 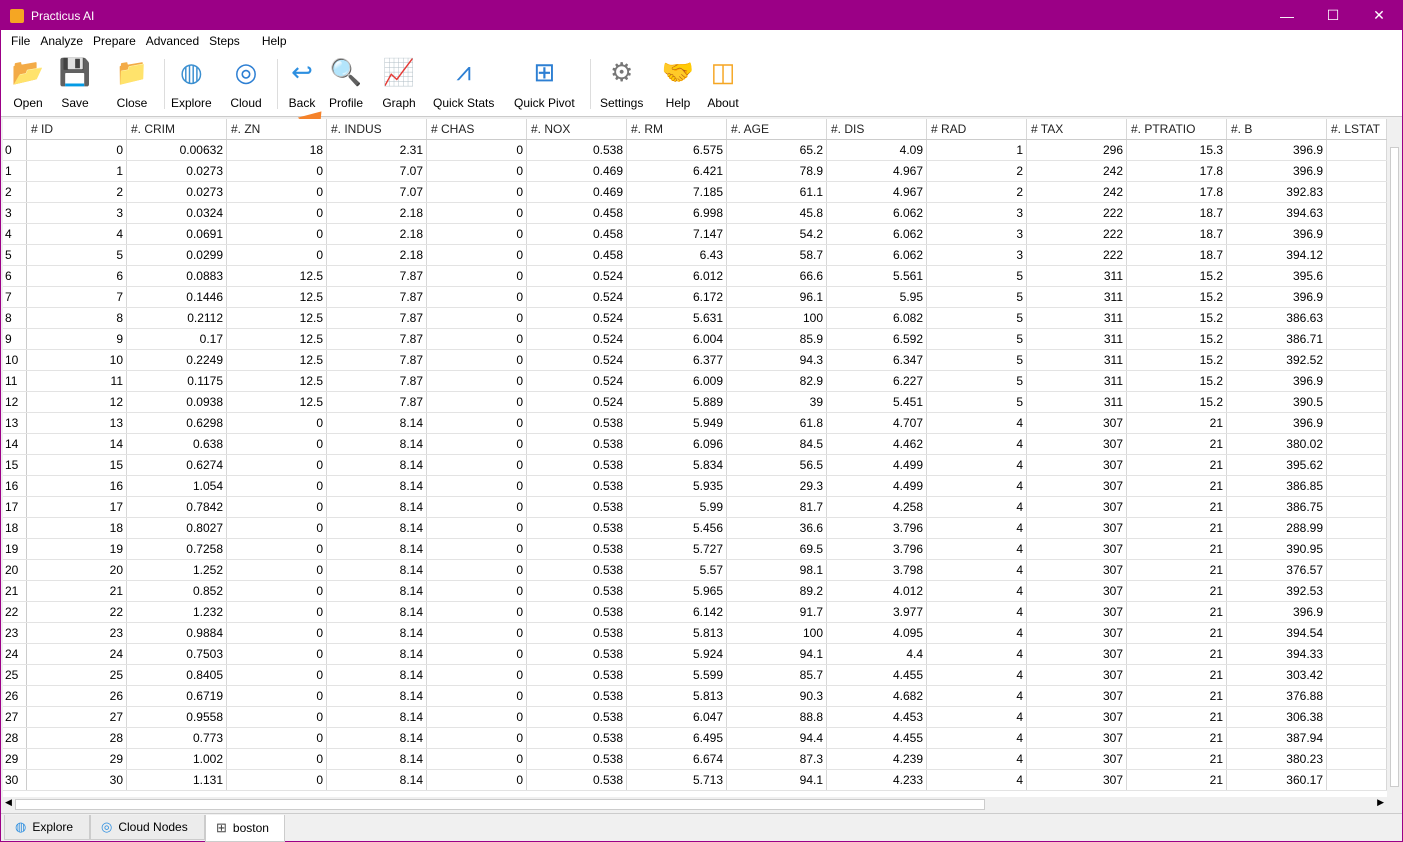 What do you see at coordinates (877, 276) in the screenshot?
I see `table-cell: 5.561` at bounding box center [877, 276].